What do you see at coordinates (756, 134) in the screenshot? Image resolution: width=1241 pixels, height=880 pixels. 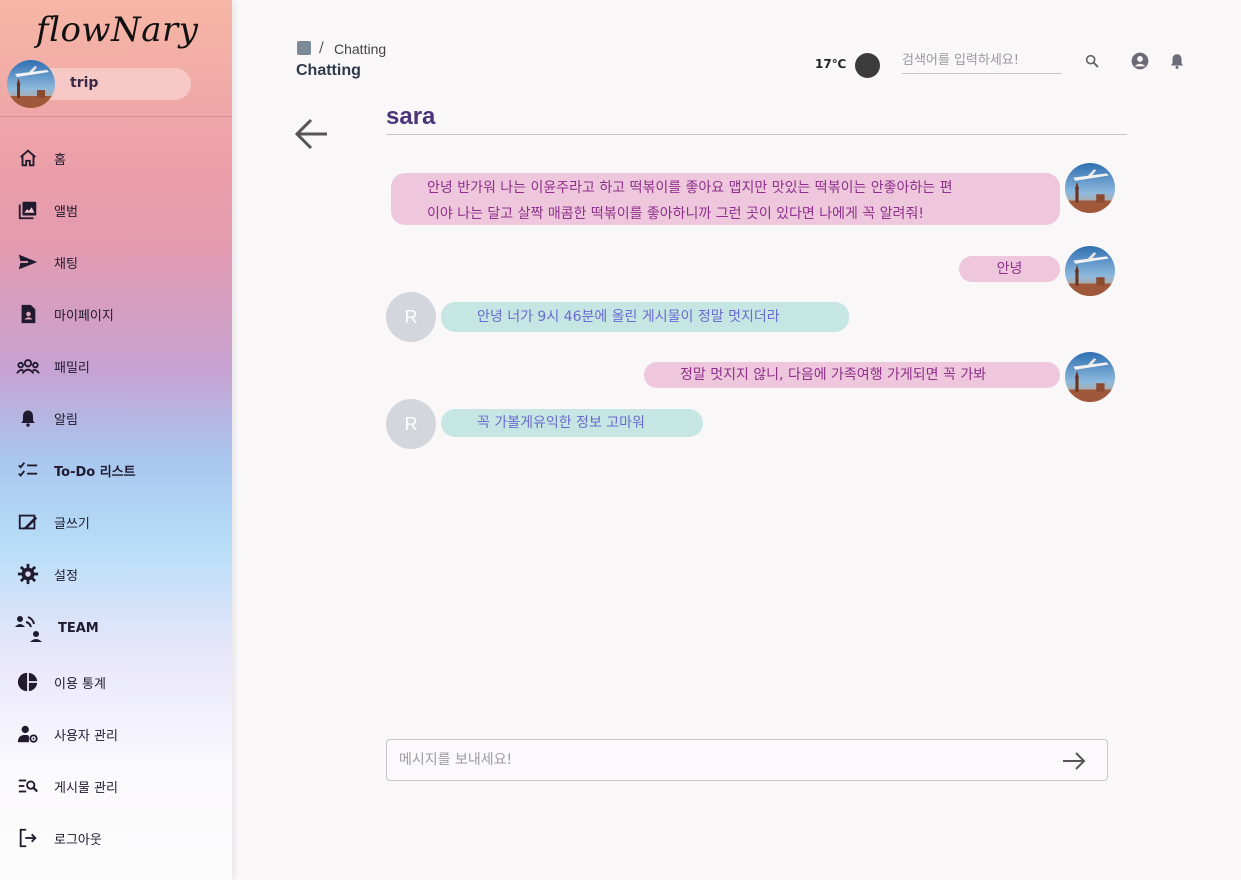 I see `title-divider` at bounding box center [756, 134].